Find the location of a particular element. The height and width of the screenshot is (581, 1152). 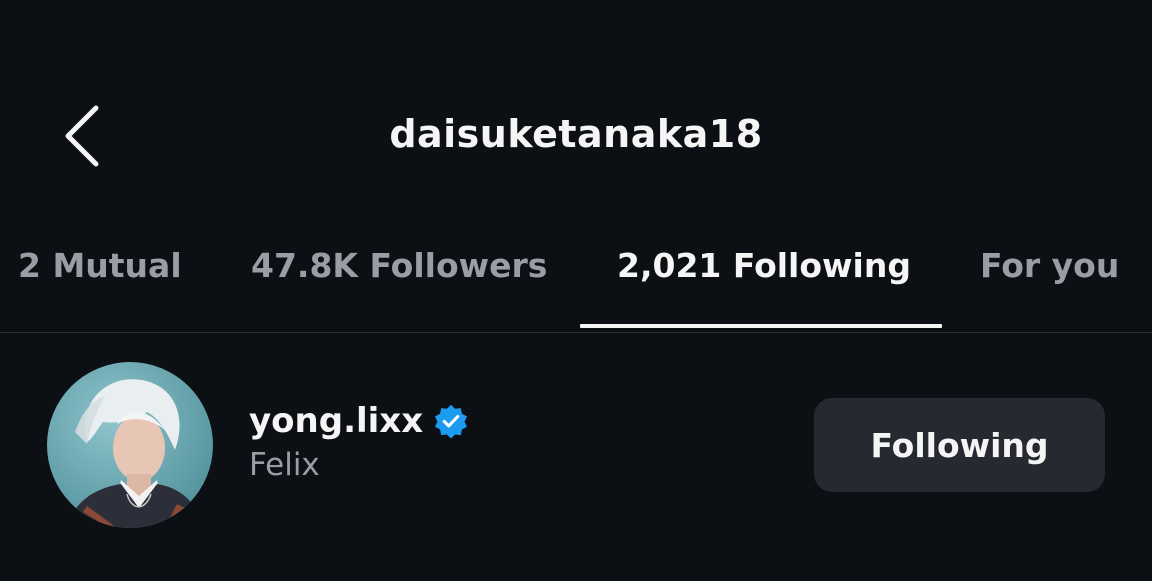

avatar is located at coordinates (130, 445).